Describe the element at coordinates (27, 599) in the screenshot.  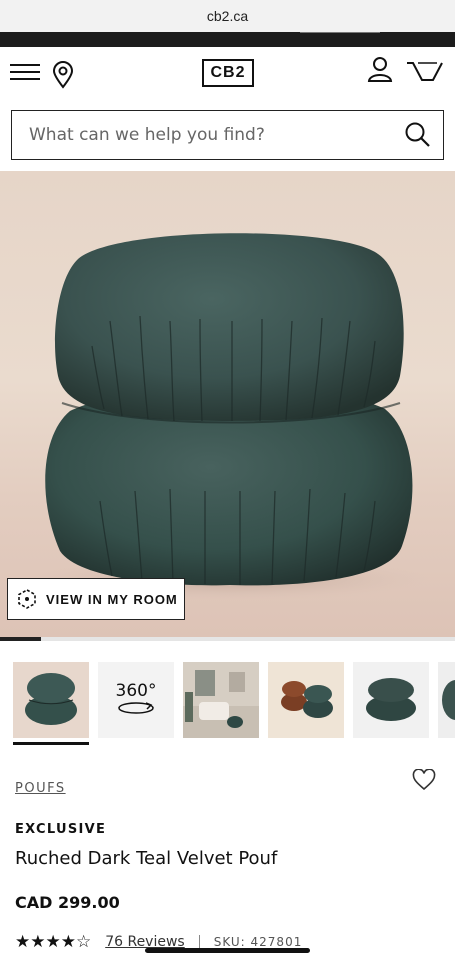
I see `ar-cube-icon` at that location.